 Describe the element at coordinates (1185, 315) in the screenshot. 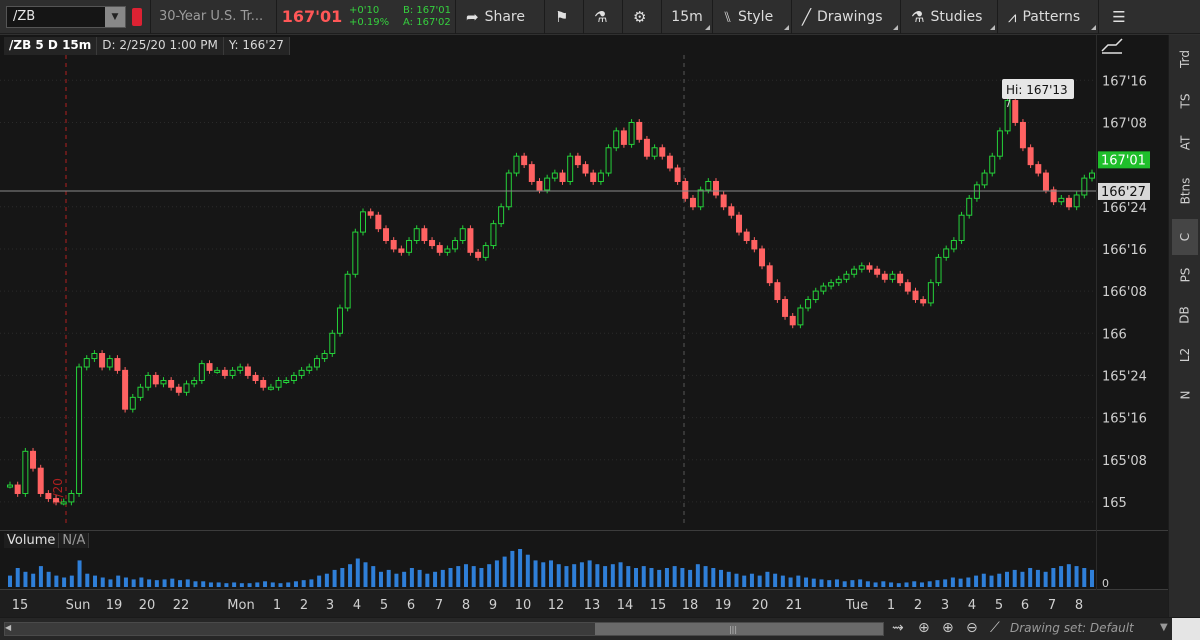

I see `sidebar-tab-db: DB` at that location.